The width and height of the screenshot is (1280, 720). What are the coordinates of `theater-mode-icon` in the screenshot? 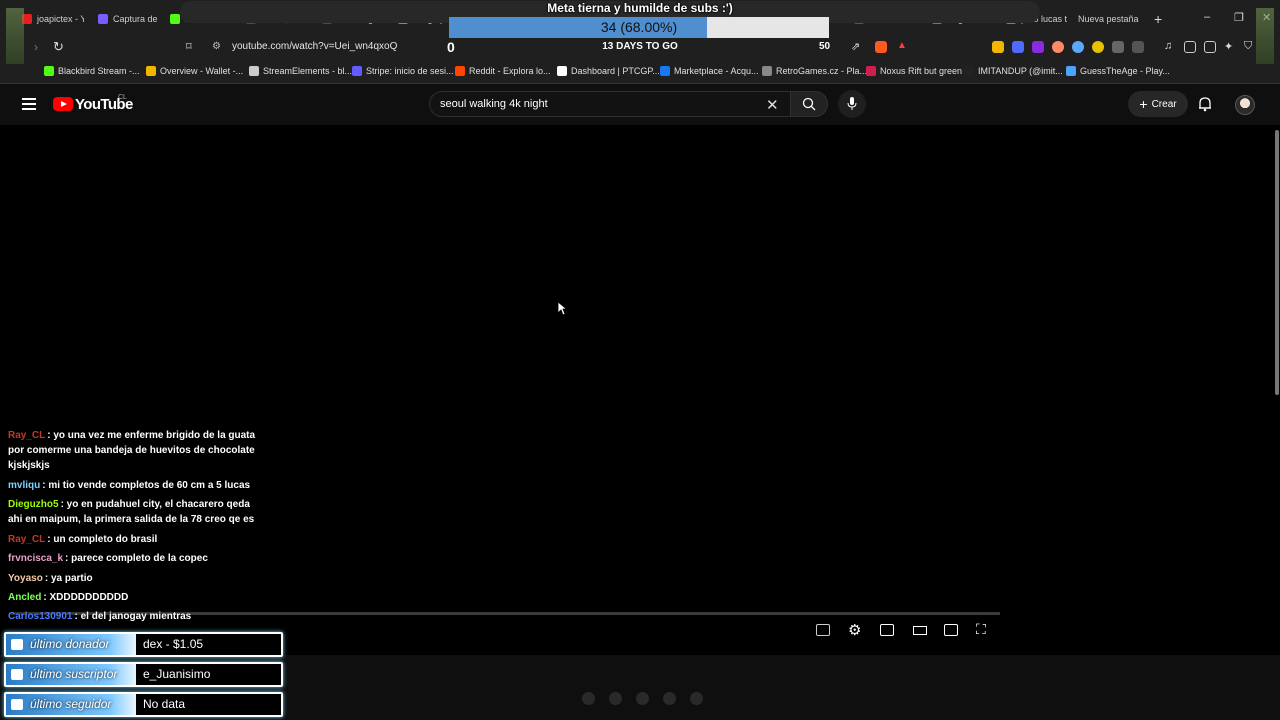 It's located at (920, 630).